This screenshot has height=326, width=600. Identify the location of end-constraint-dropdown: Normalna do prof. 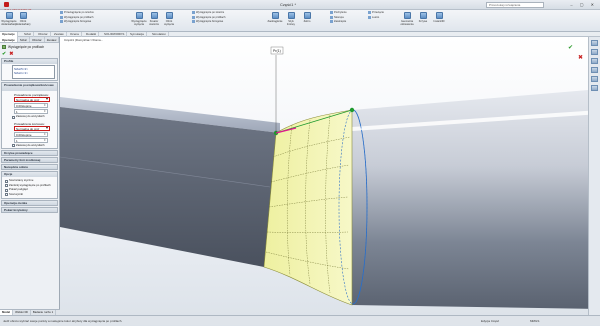
(32, 128).